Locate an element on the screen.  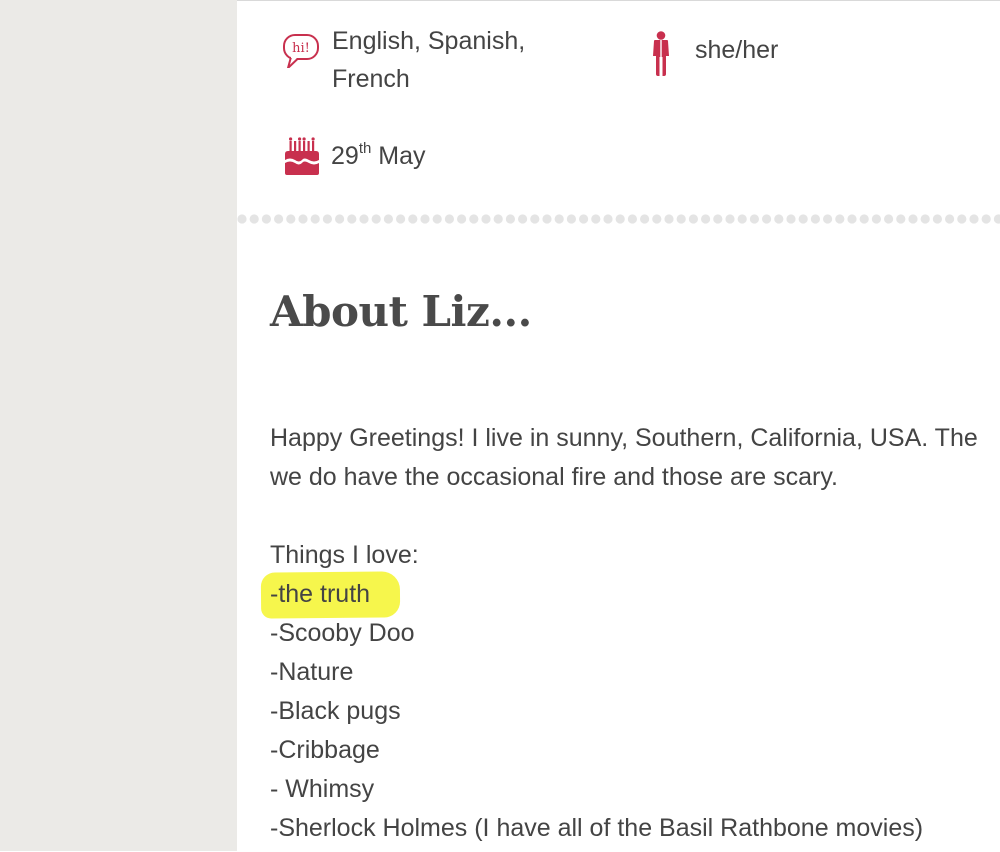
birthday-month: May is located at coordinates (402, 156).